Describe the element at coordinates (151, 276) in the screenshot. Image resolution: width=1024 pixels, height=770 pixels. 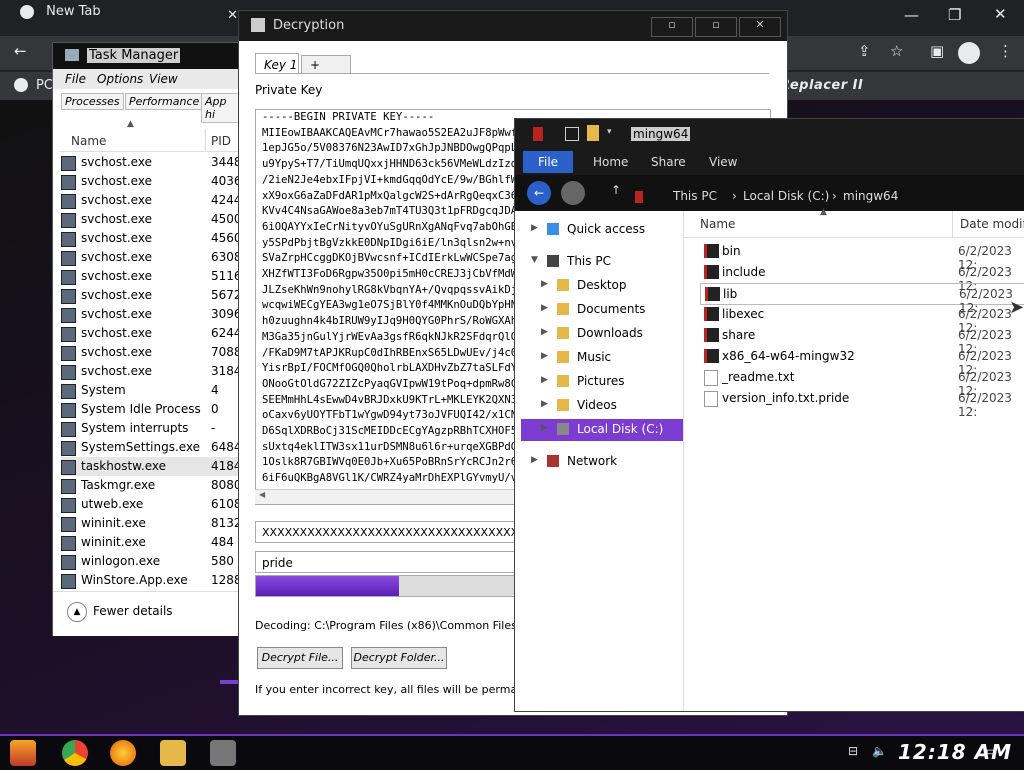
I see `process-row: svchost.exe 5116` at that location.